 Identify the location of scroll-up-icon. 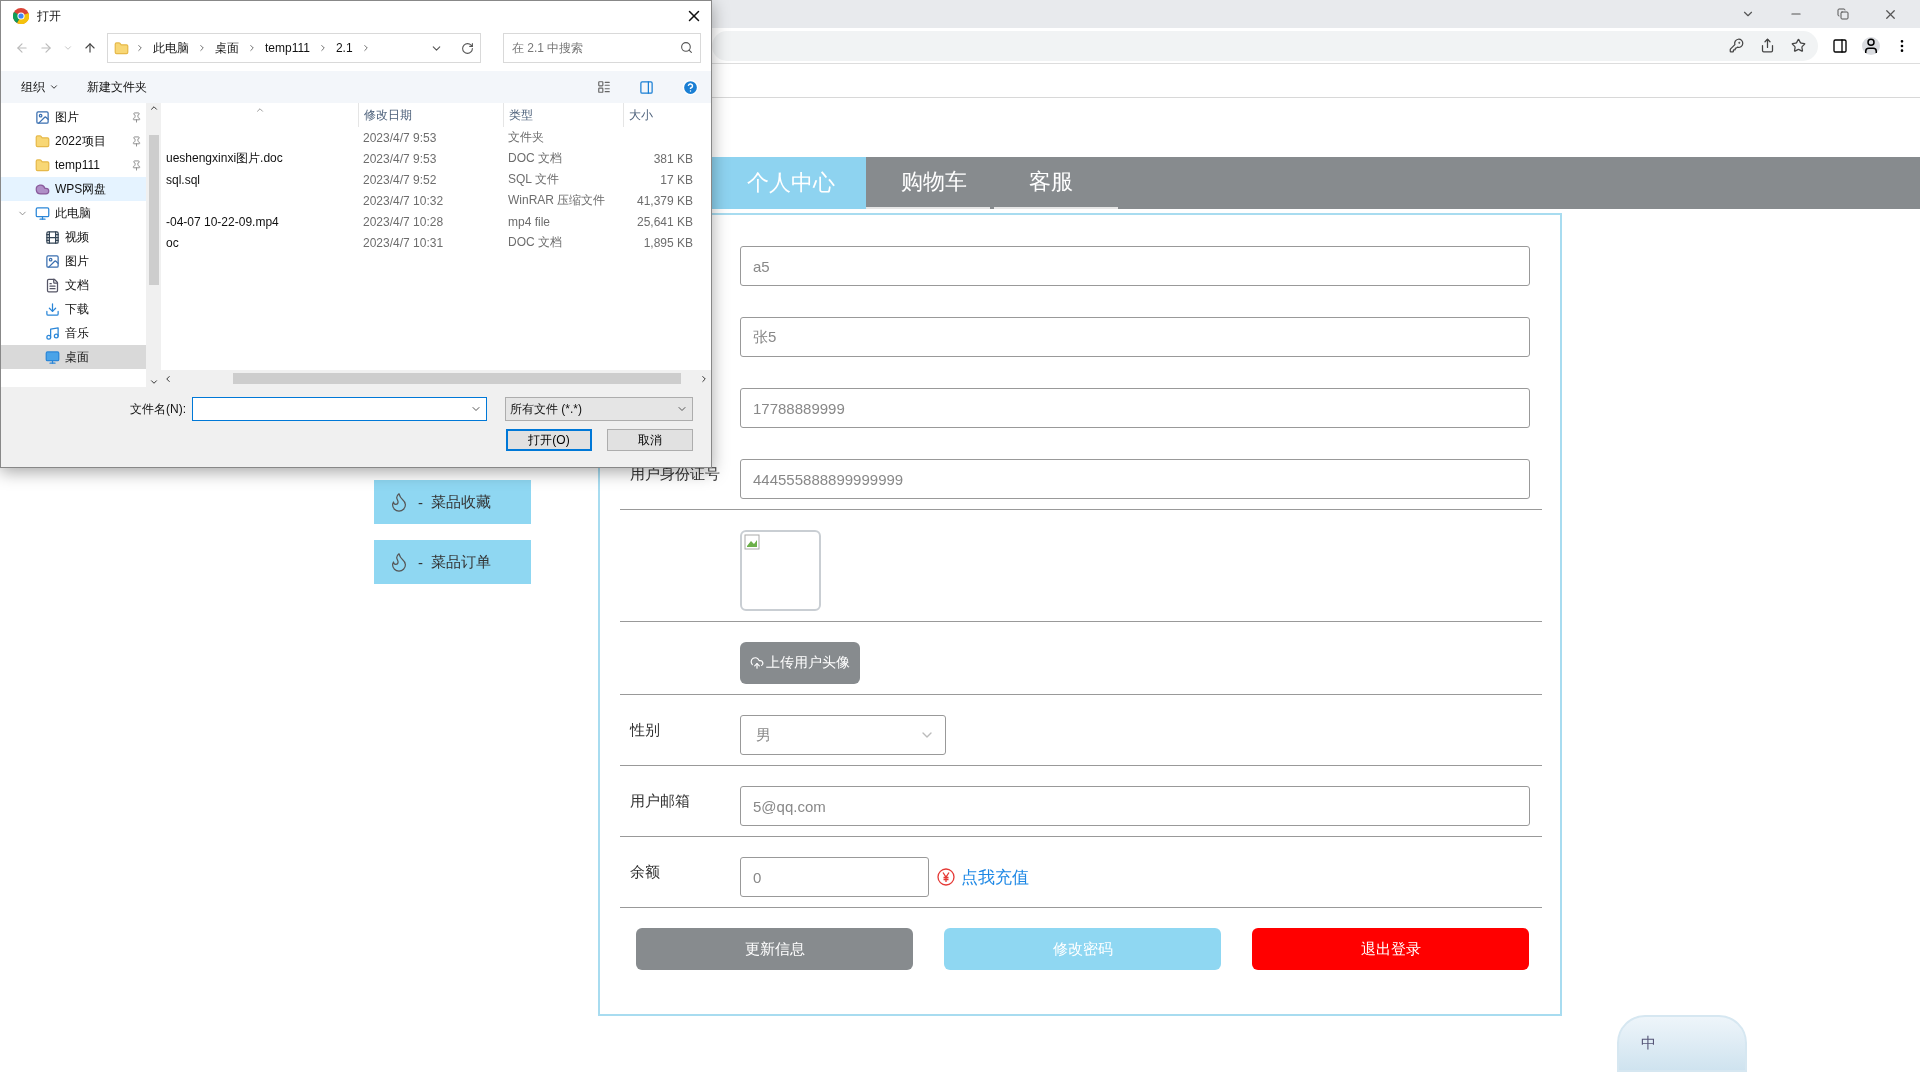
(153, 108).